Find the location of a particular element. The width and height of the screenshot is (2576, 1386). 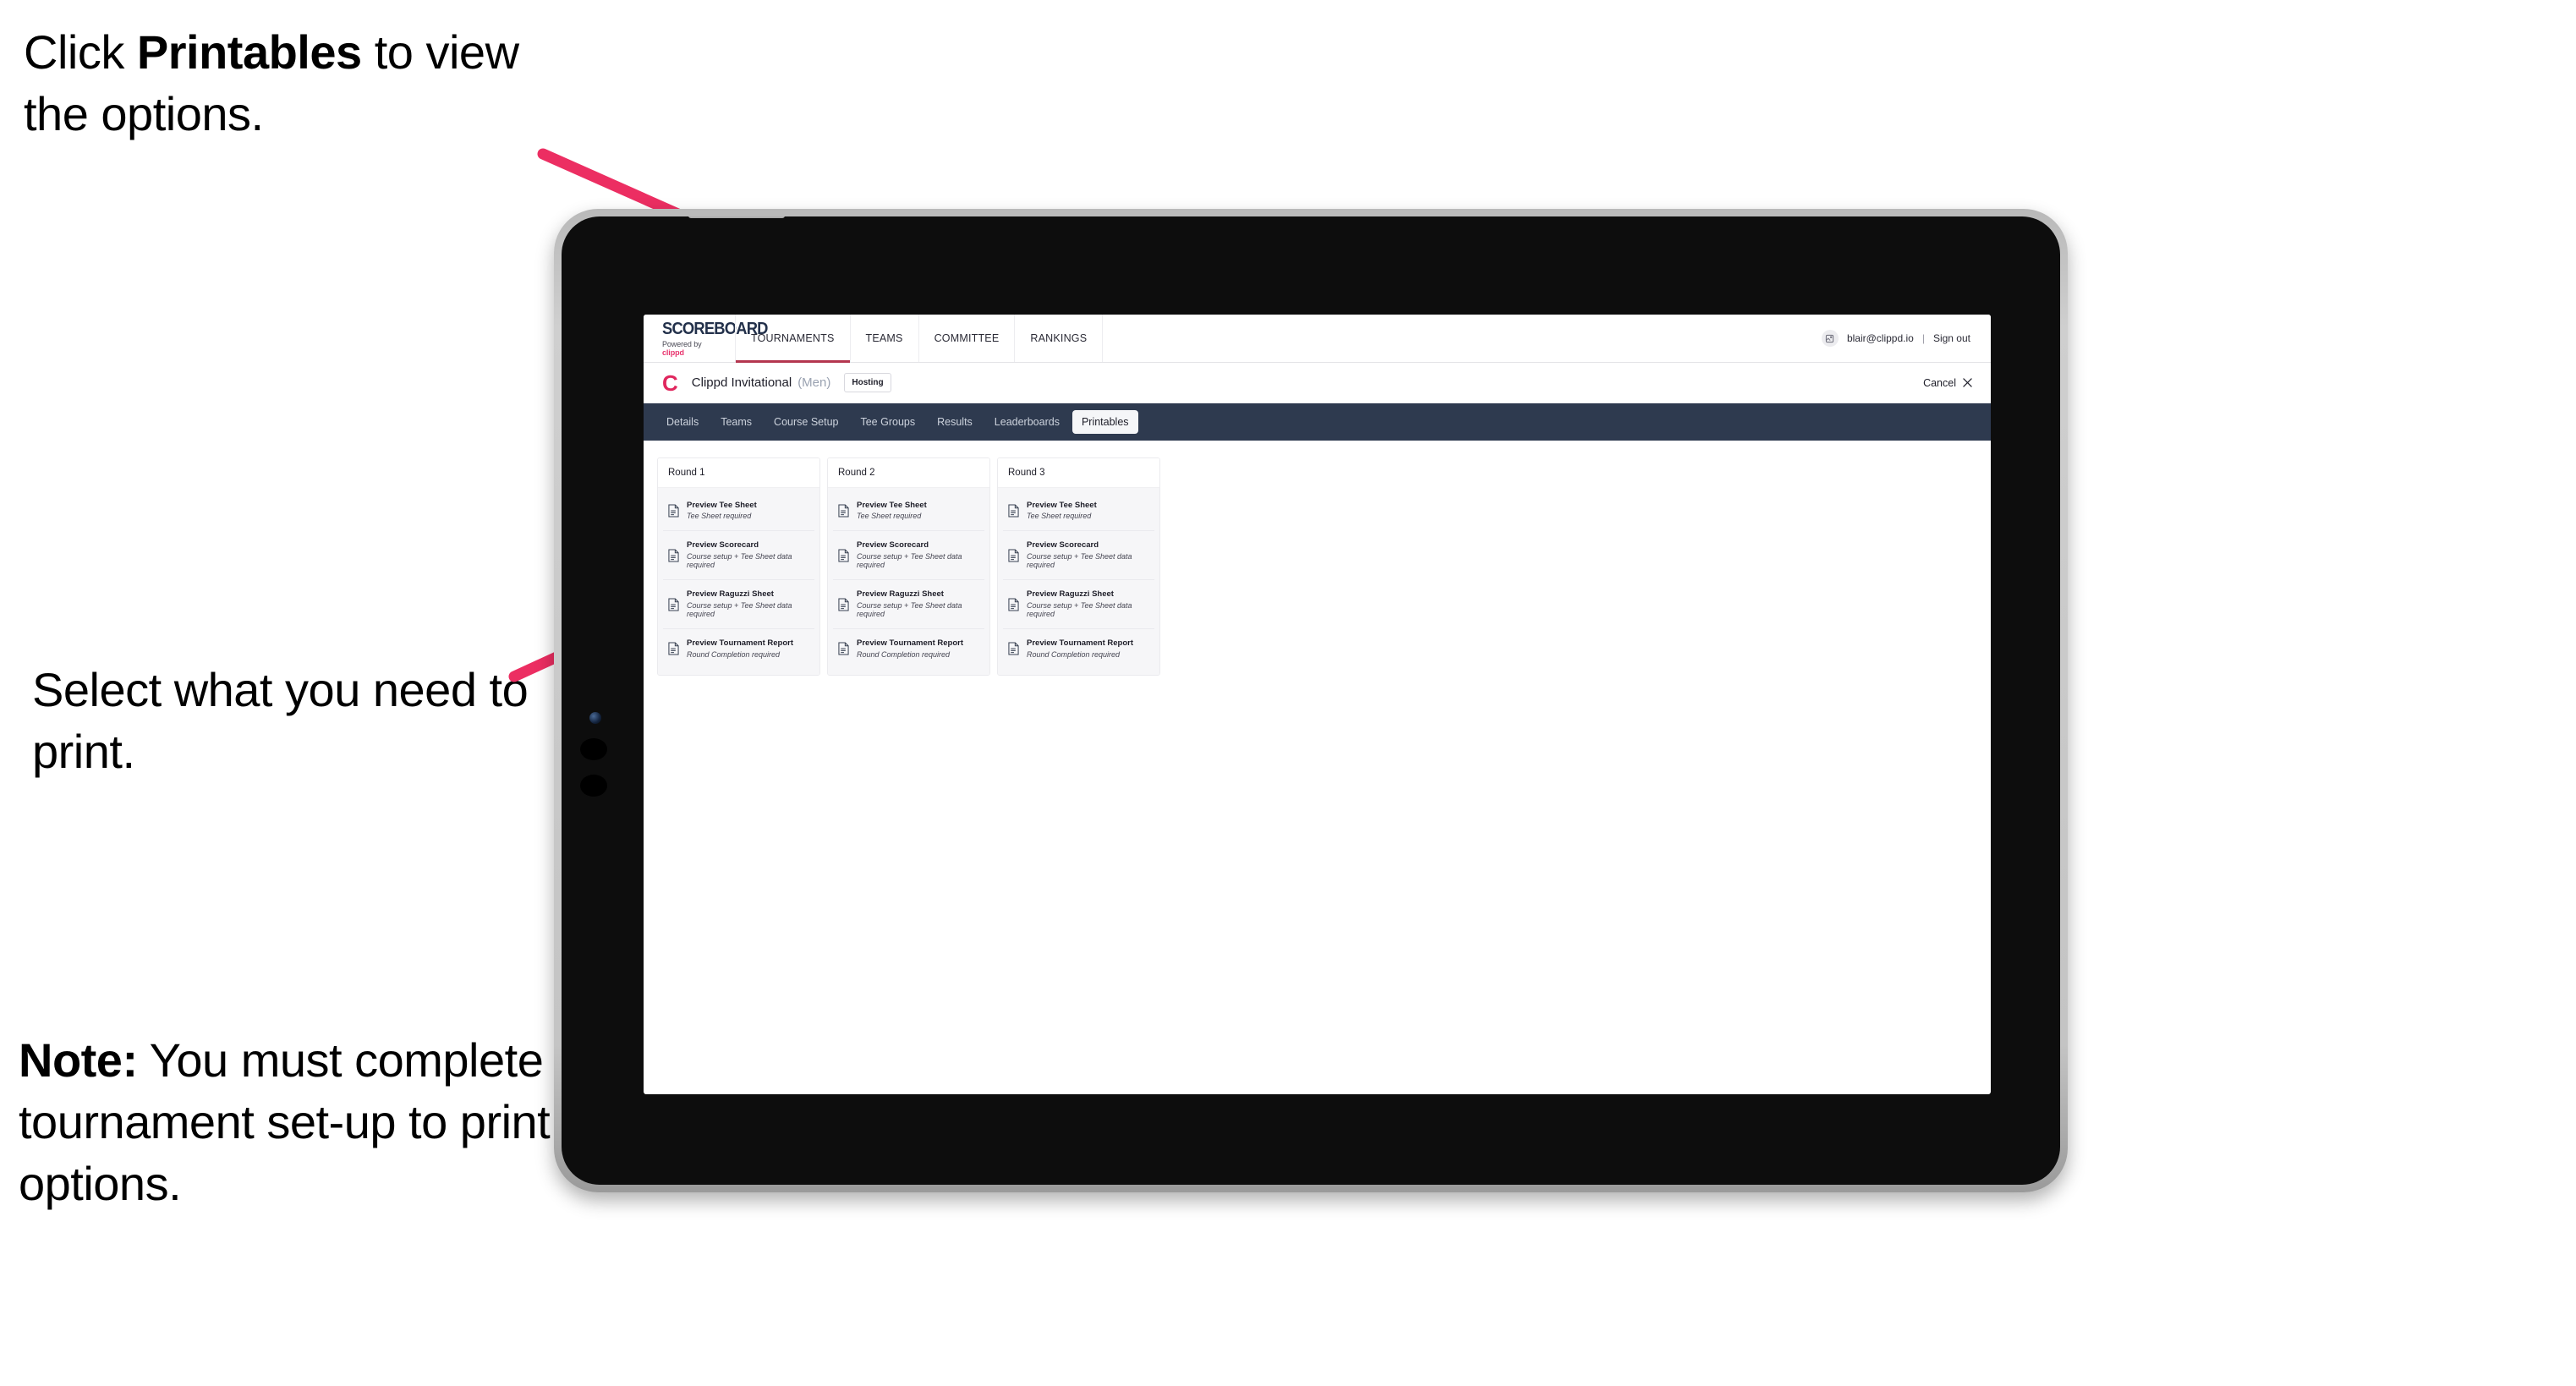

tab-printables: Printables is located at coordinates (1105, 422).